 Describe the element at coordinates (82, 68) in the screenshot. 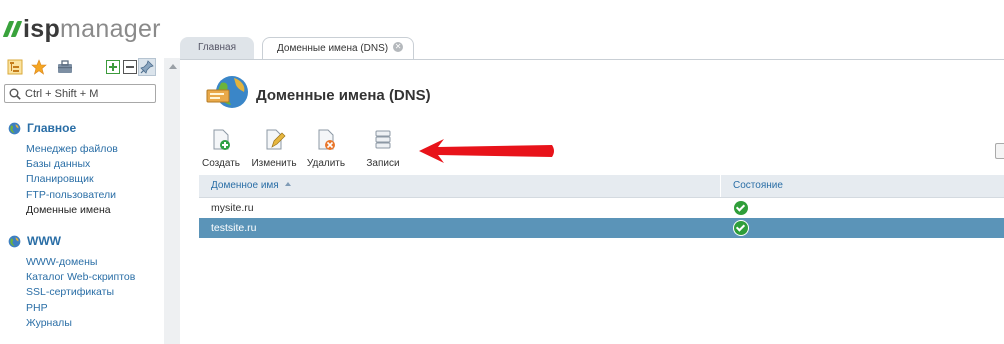

I see `sidebar-toolbar` at that location.